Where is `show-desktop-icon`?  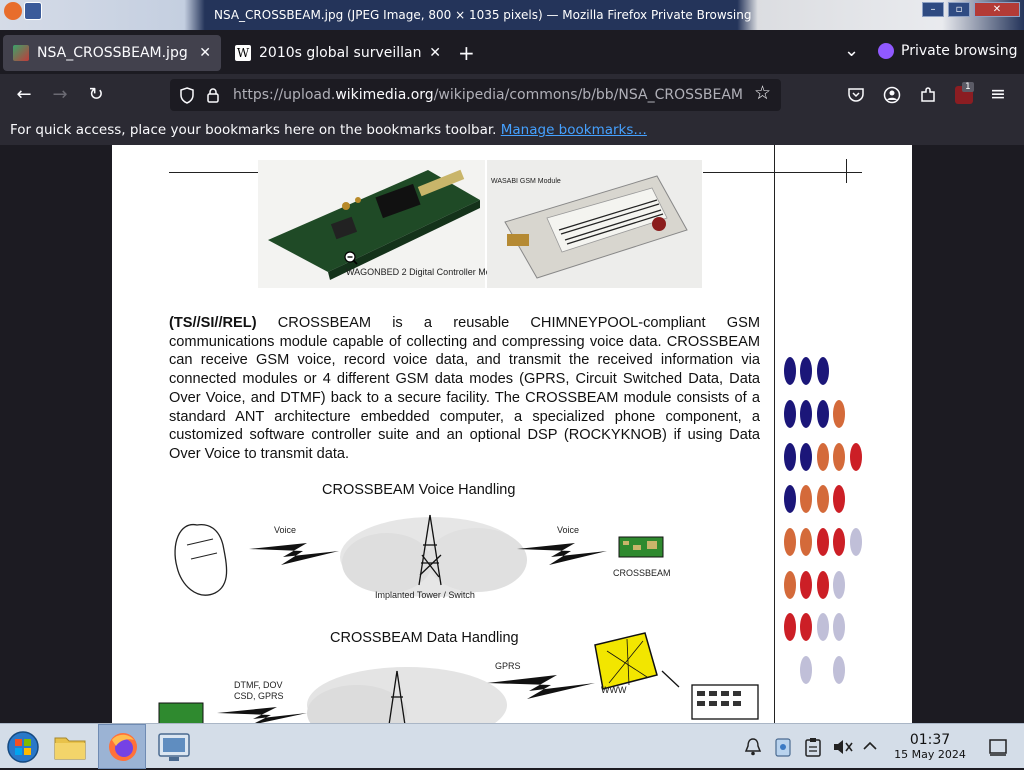 show-desktop-icon is located at coordinates (998, 747).